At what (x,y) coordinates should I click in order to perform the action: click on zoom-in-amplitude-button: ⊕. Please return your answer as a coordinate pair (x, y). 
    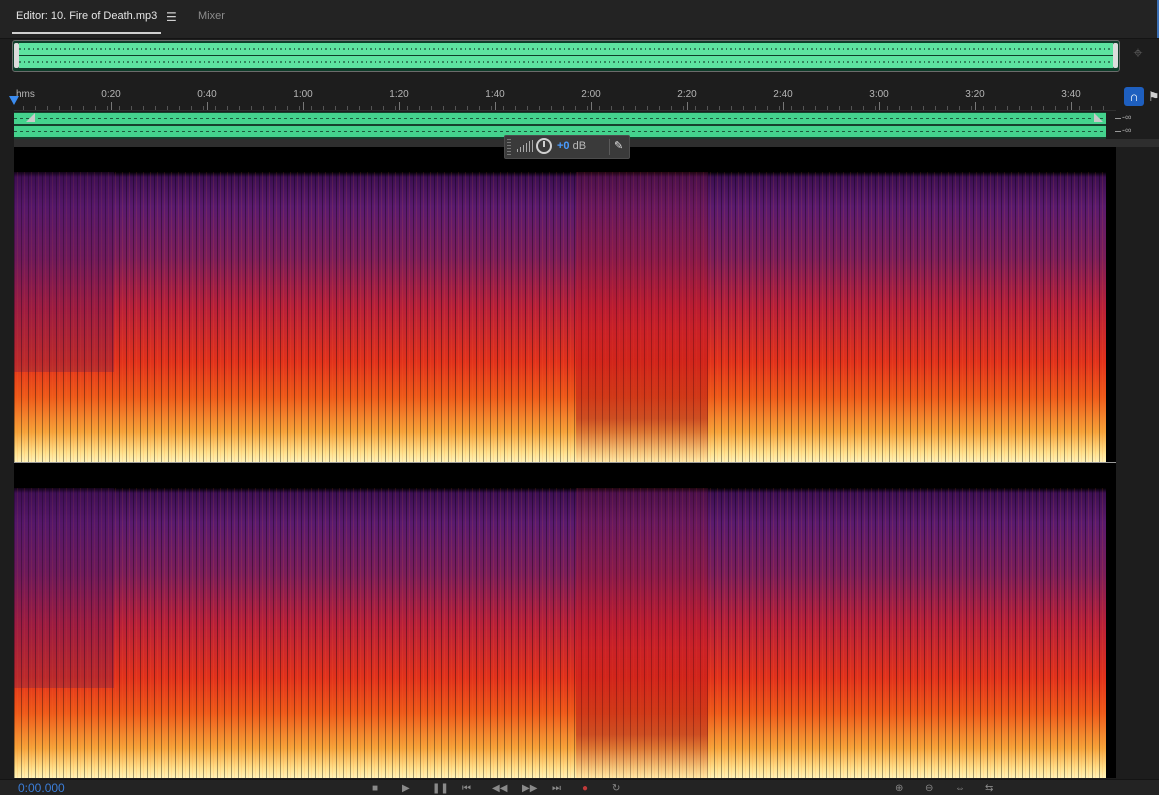
    Looking at the image, I should click on (899, 788).